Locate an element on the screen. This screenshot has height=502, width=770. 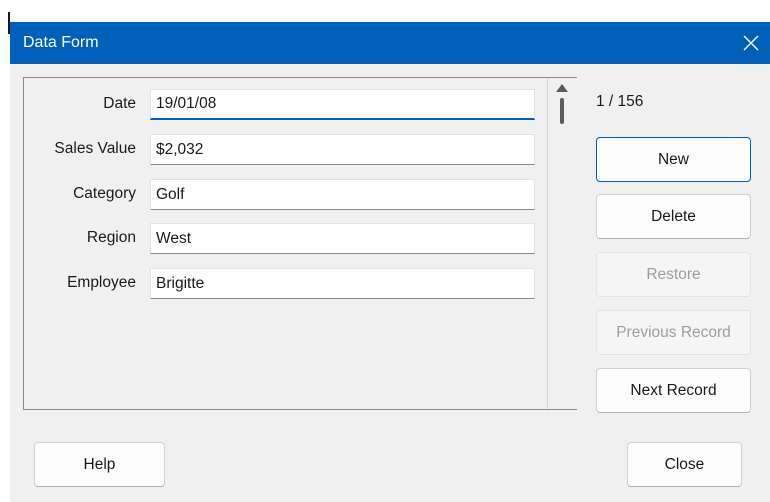
region-field is located at coordinates (342, 238).